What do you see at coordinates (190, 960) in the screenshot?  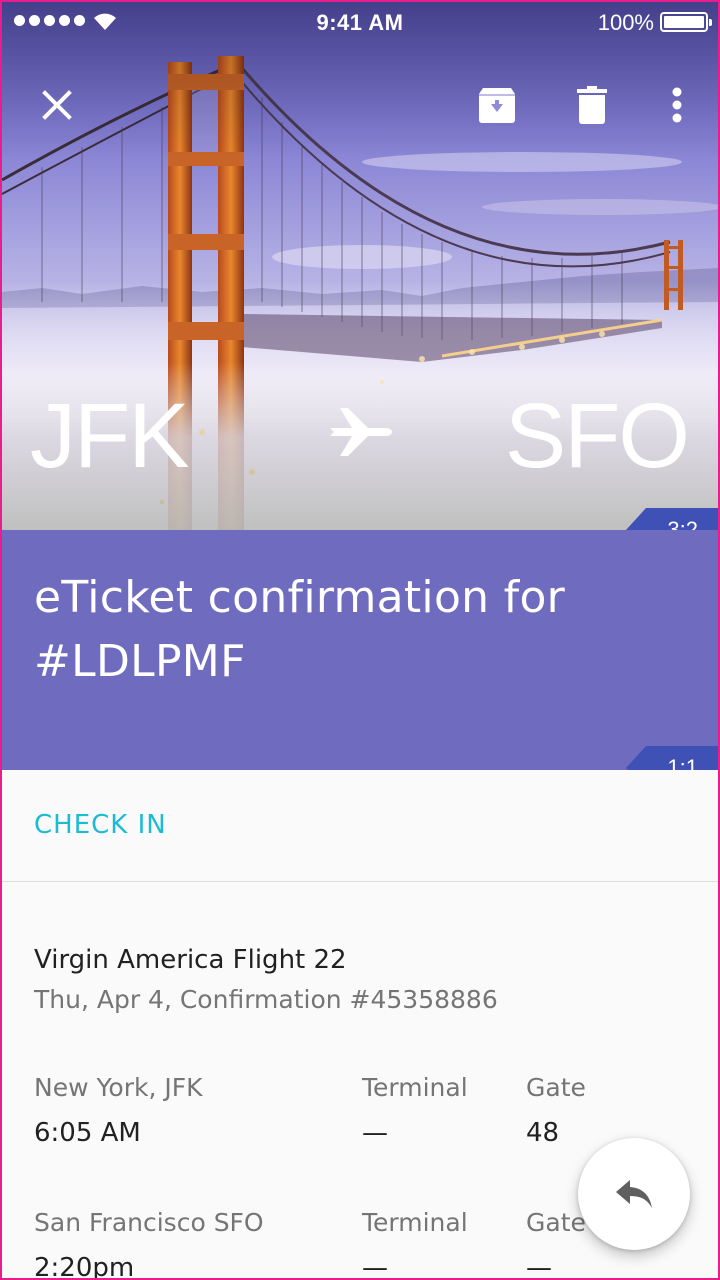 I see `flight-name: Virgin America Flight 22` at bounding box center [190, 960].